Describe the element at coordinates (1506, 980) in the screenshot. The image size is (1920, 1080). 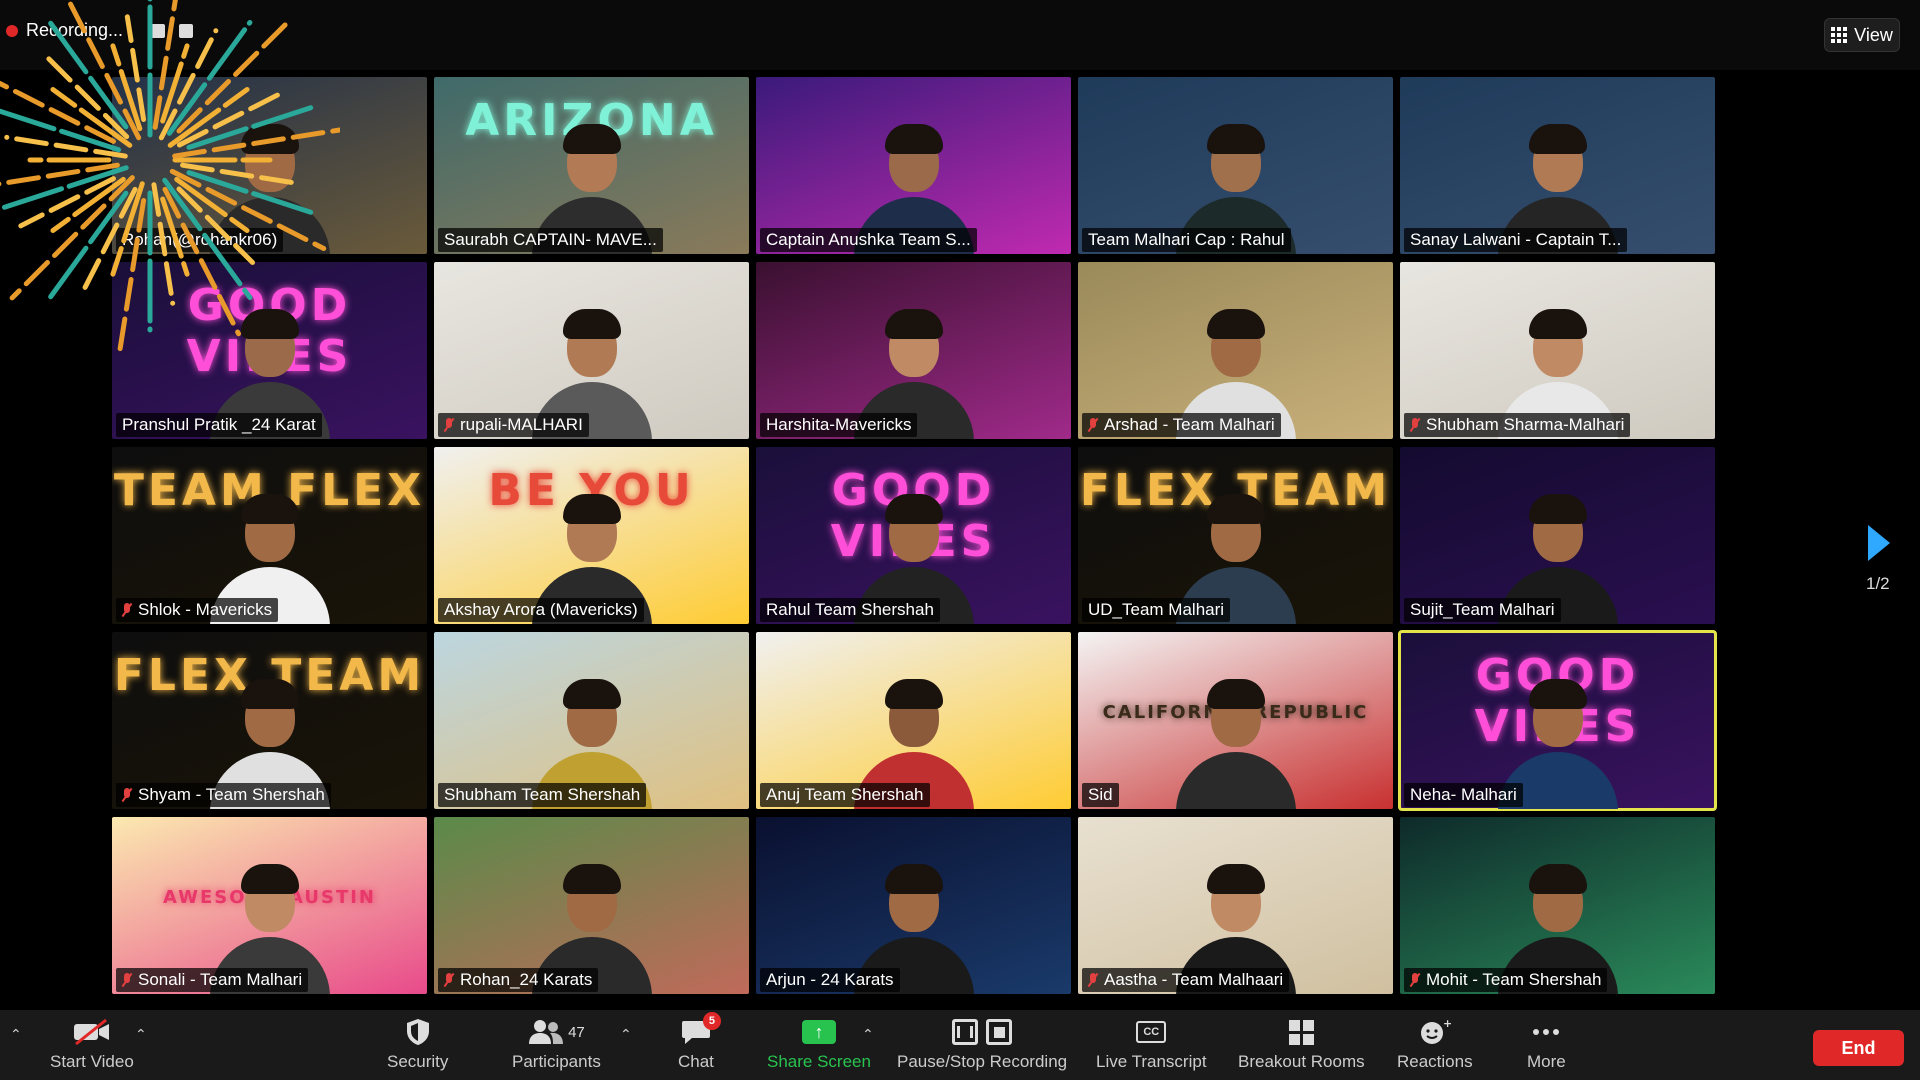
I see `participant-name-tag: Mohit - Team Shershah` at that location.